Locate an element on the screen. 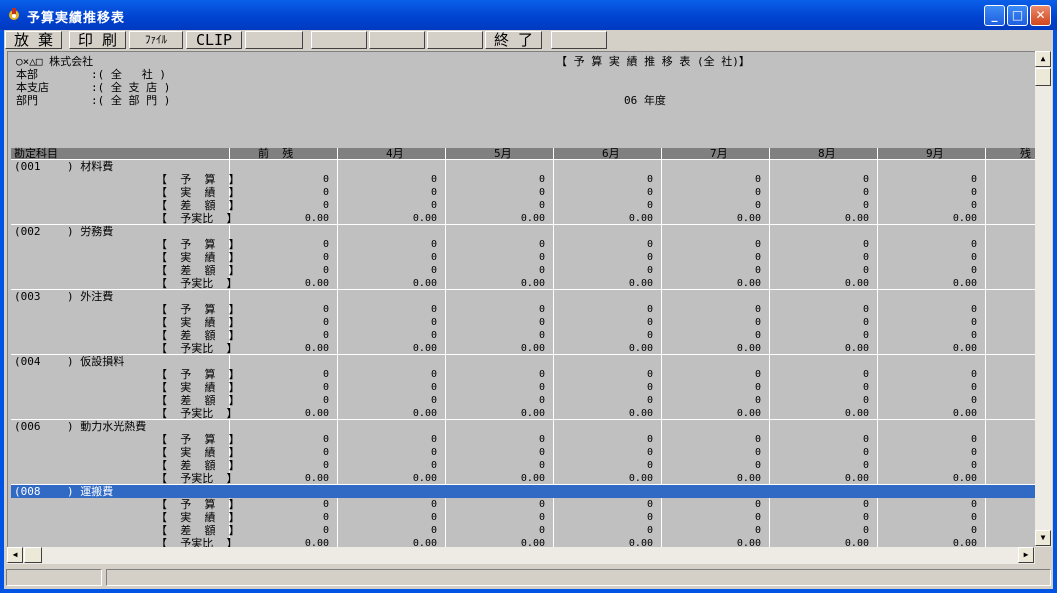 This screenshot has width=1057, height=593. column-header: 勘定科目 前 残 4月 5月 6月 7月 8月 9月 残 is located at coordinates (523, 153).